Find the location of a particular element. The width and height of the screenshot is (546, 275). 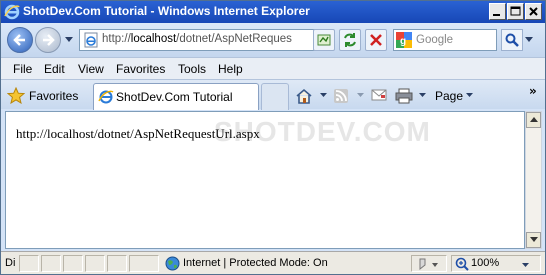

new-tab-button is located at coordinates (275, 96).